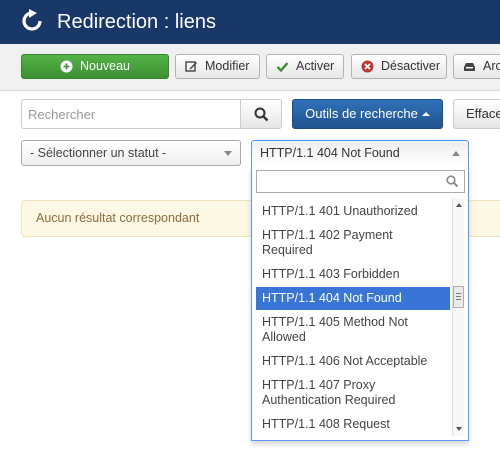  I want to click on dropdown-option: HTTP/1.1 406 Not Acceptable, so click(353, 361).